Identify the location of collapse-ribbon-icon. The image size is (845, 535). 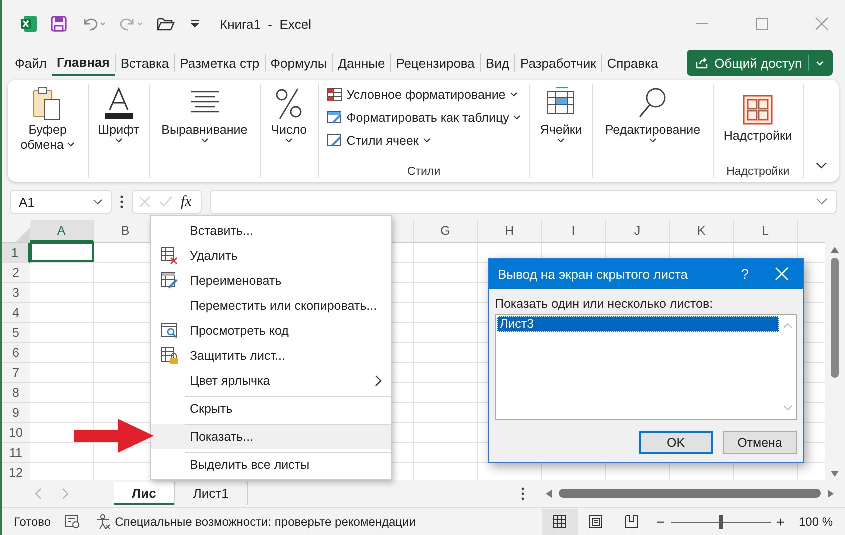
(821, 166).